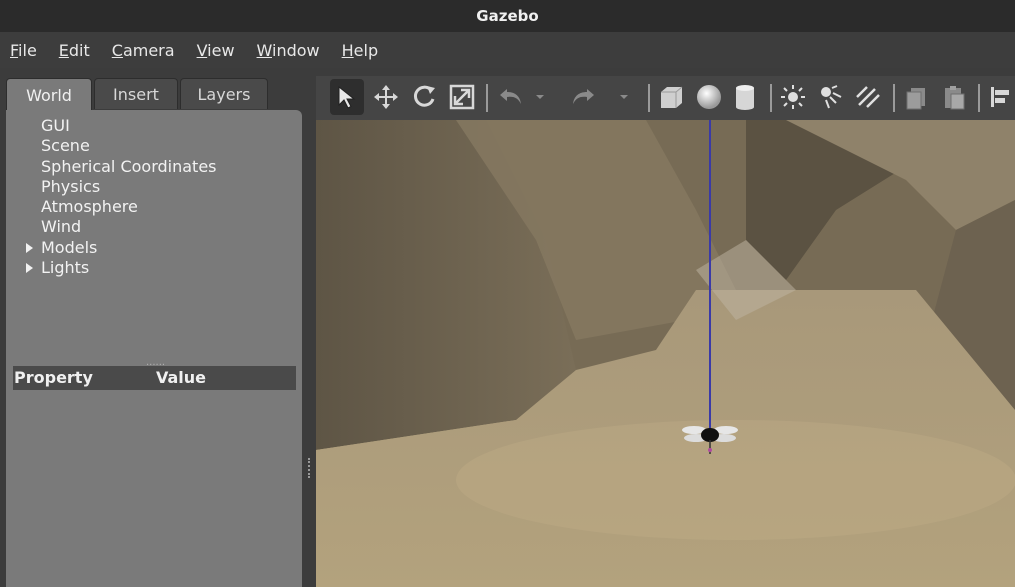 The height and width of the screenshot is (587, 1015). I want to click on window-title: Gazebo, so click(507, 16).